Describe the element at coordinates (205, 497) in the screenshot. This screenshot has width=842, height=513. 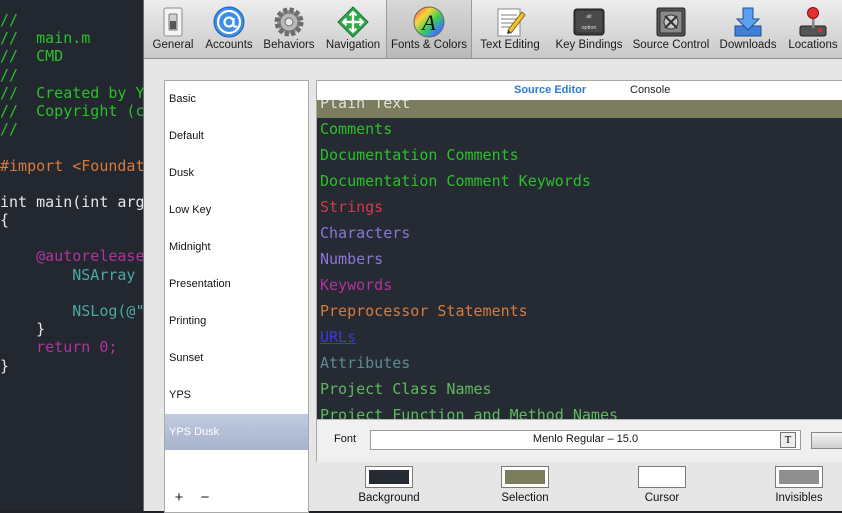
I see `remove-theme-button: −` at that location.